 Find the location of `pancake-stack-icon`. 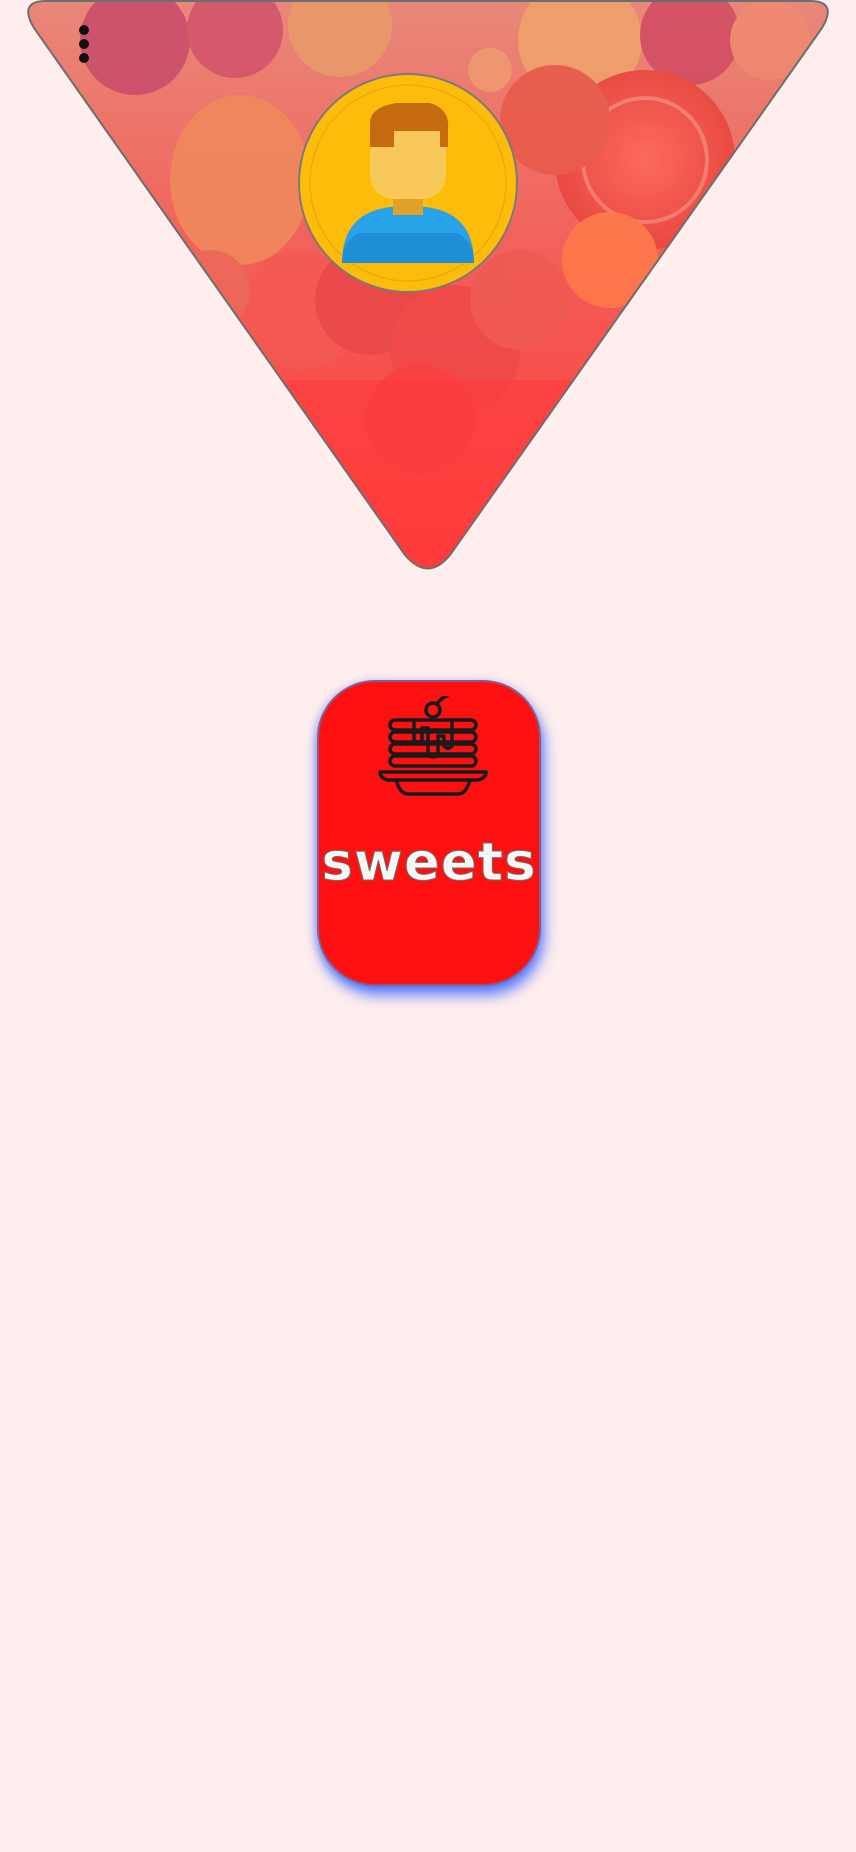

pancake-stack-icon is located at coordinates (433, 746).